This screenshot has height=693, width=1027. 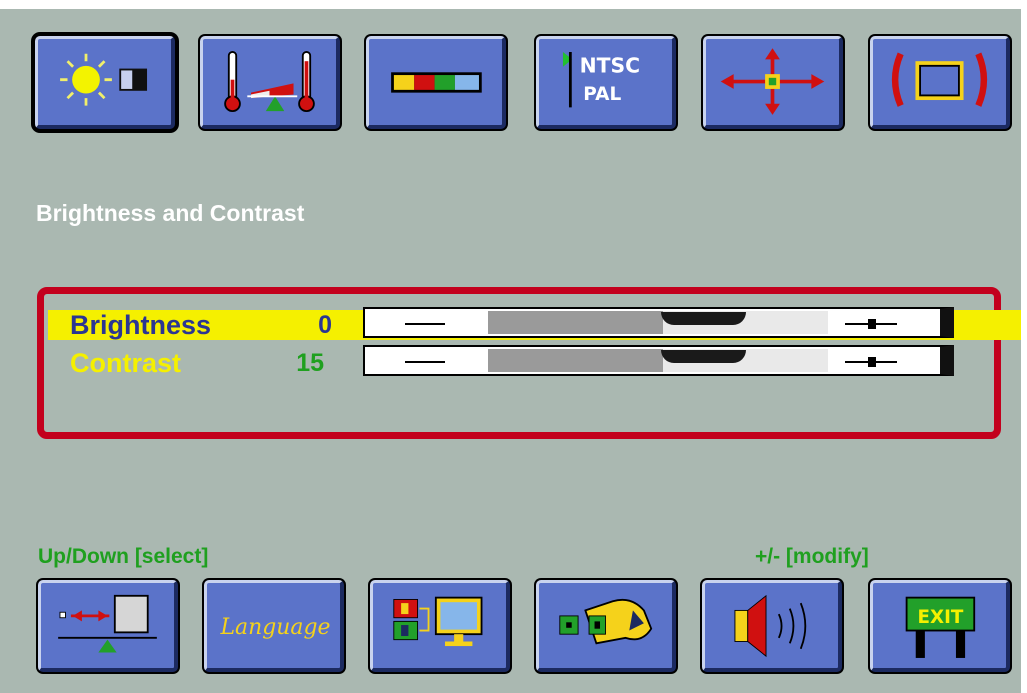 I want to click on menu-color-temperature, so click(x=270, y=82).